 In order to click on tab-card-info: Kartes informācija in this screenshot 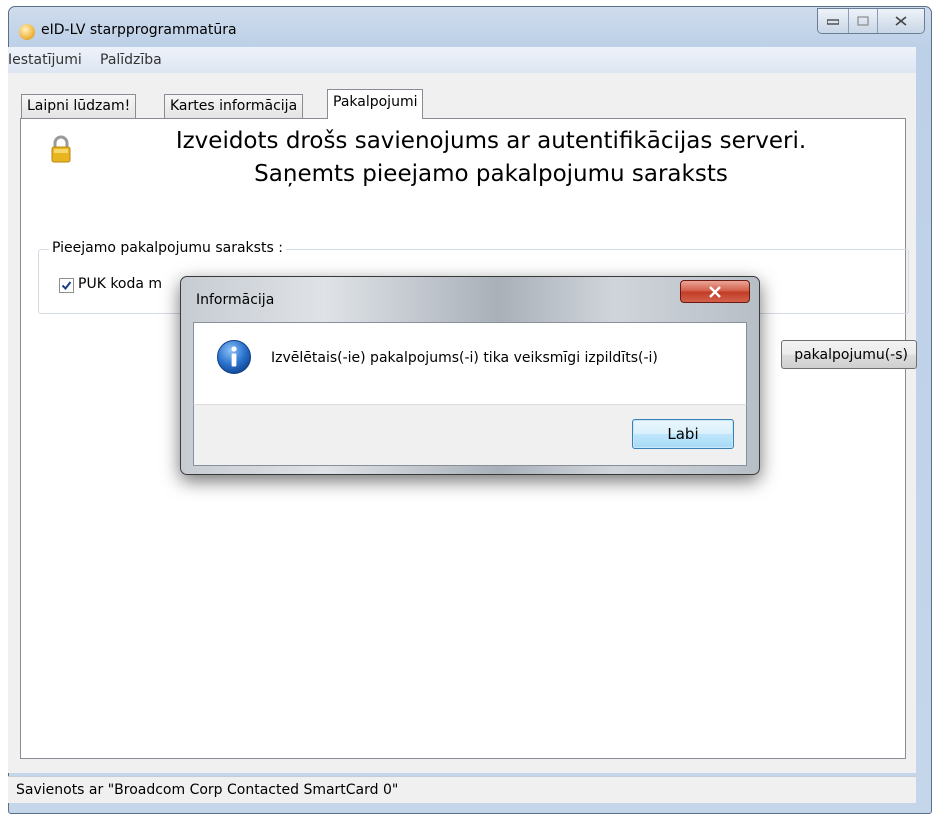, I will do `click(234, 106)`.